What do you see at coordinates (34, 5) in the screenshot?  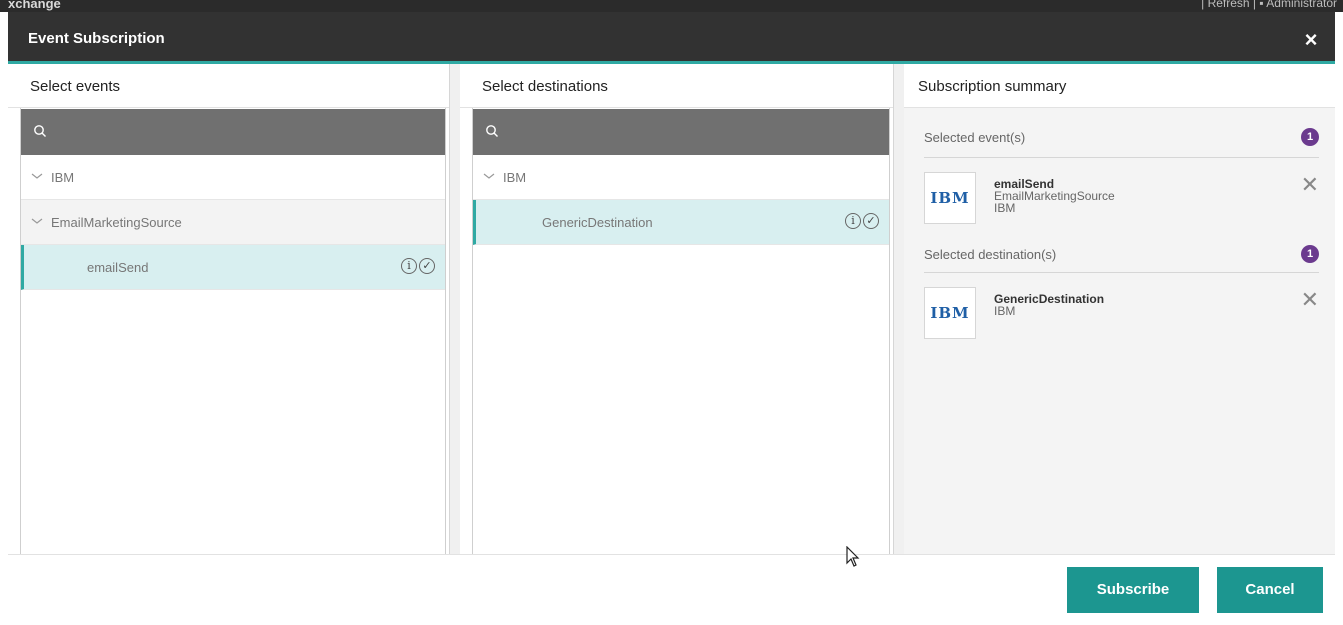 I see `app-name: xchange` at bounding box center [34, 5].